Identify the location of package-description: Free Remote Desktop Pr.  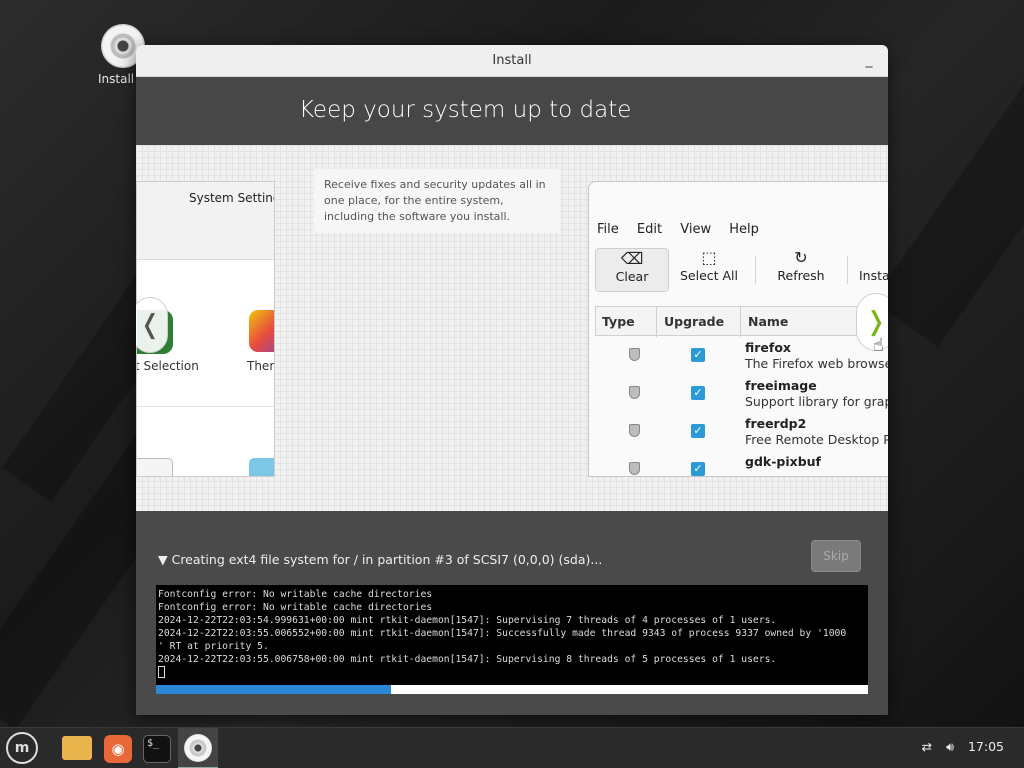
(816, 439).